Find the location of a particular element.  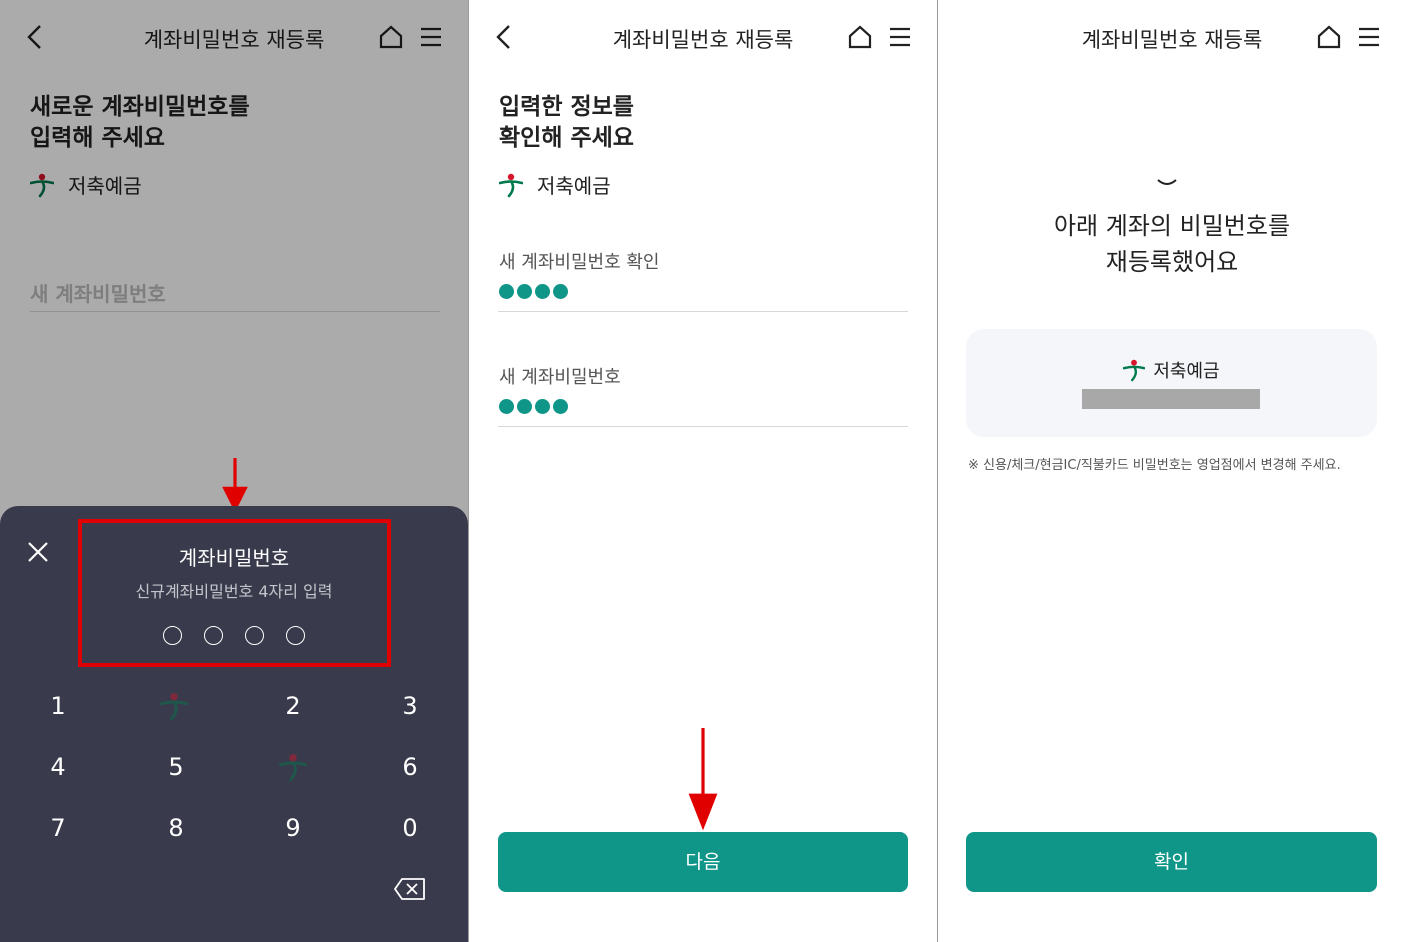

key-0: 0 is located at coordinates (410, 828).